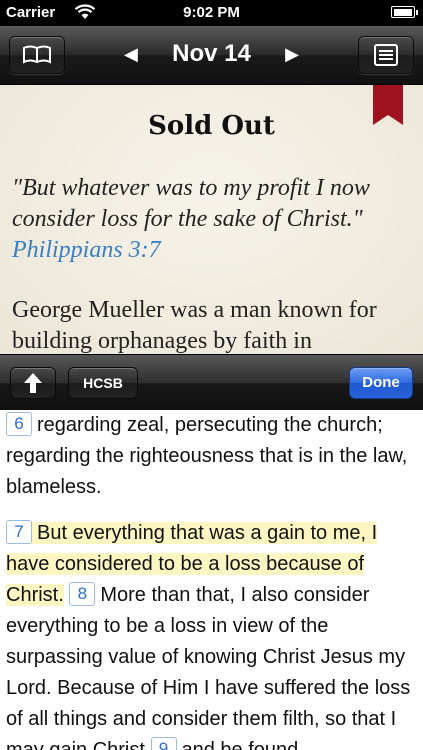  I want to click on verse-number: 6, so click(19, 424).